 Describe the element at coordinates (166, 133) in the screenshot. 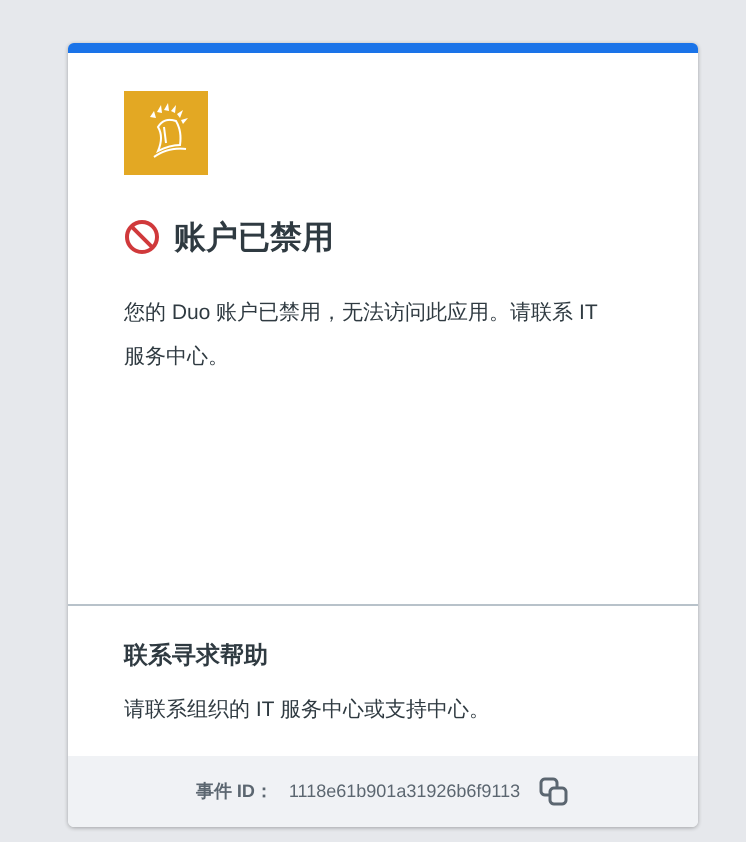

I see `helmet-logo-icon` at that location.